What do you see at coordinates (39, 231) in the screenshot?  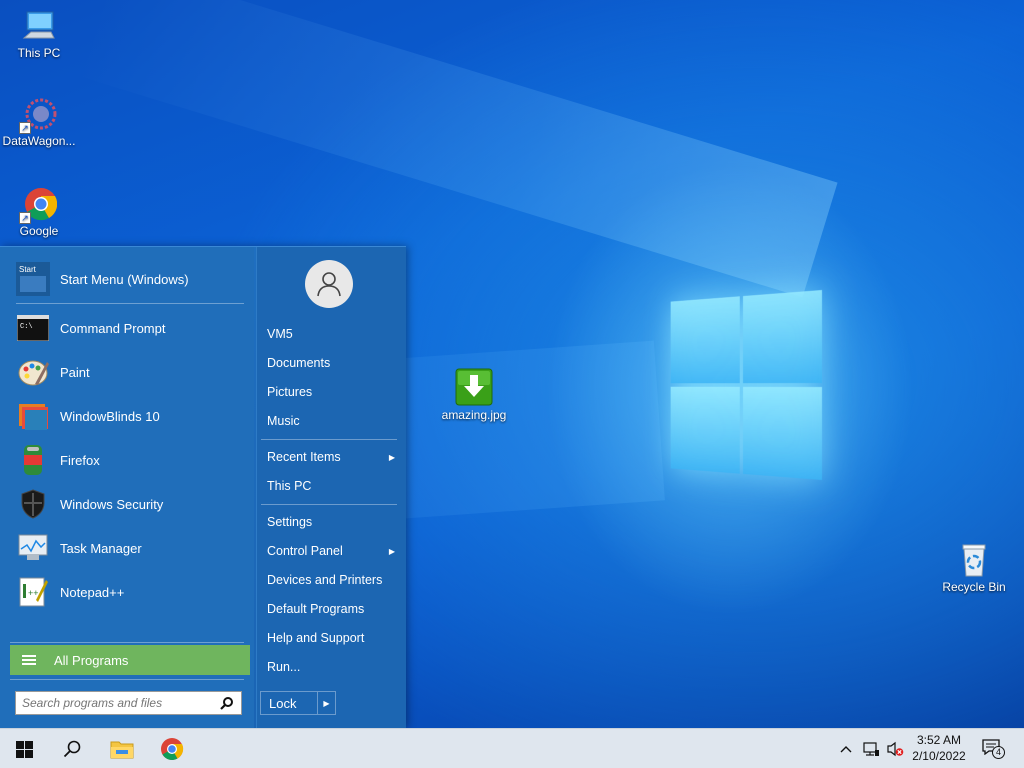 I see `desktop-icon-label: Google` at bounding box center [39, 231].